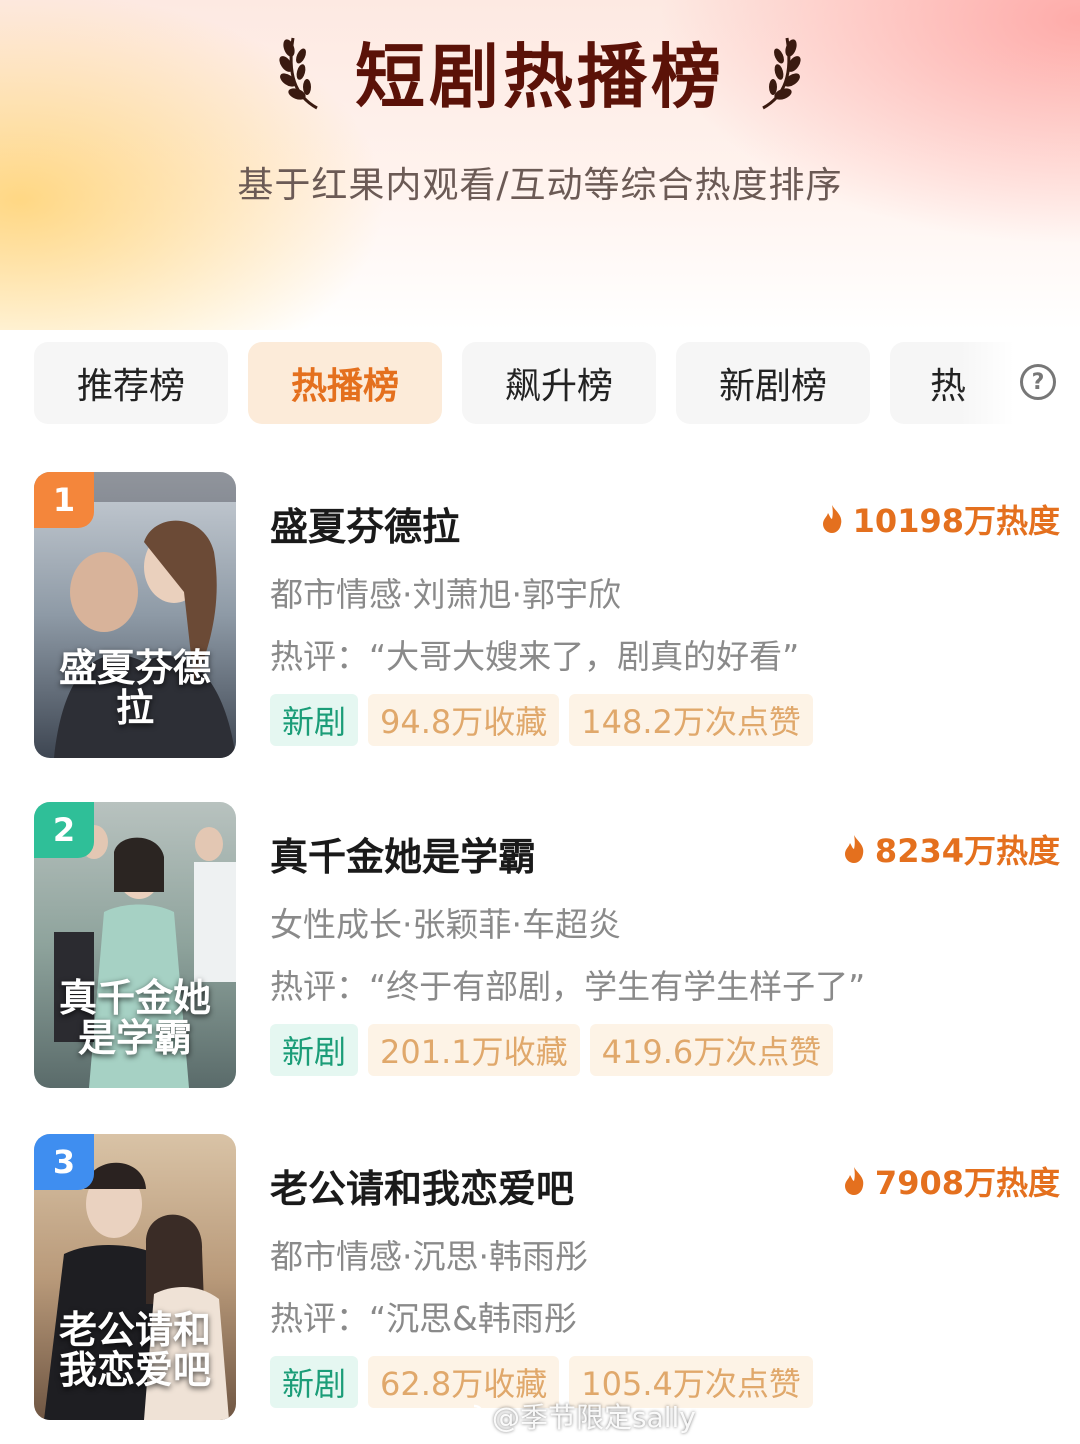 The image size is (1080, 1444). Describe the element at coordinates (422, 1185) in the screenshot. I see `drama-title: 老公请和我恋爱吧` at that location.